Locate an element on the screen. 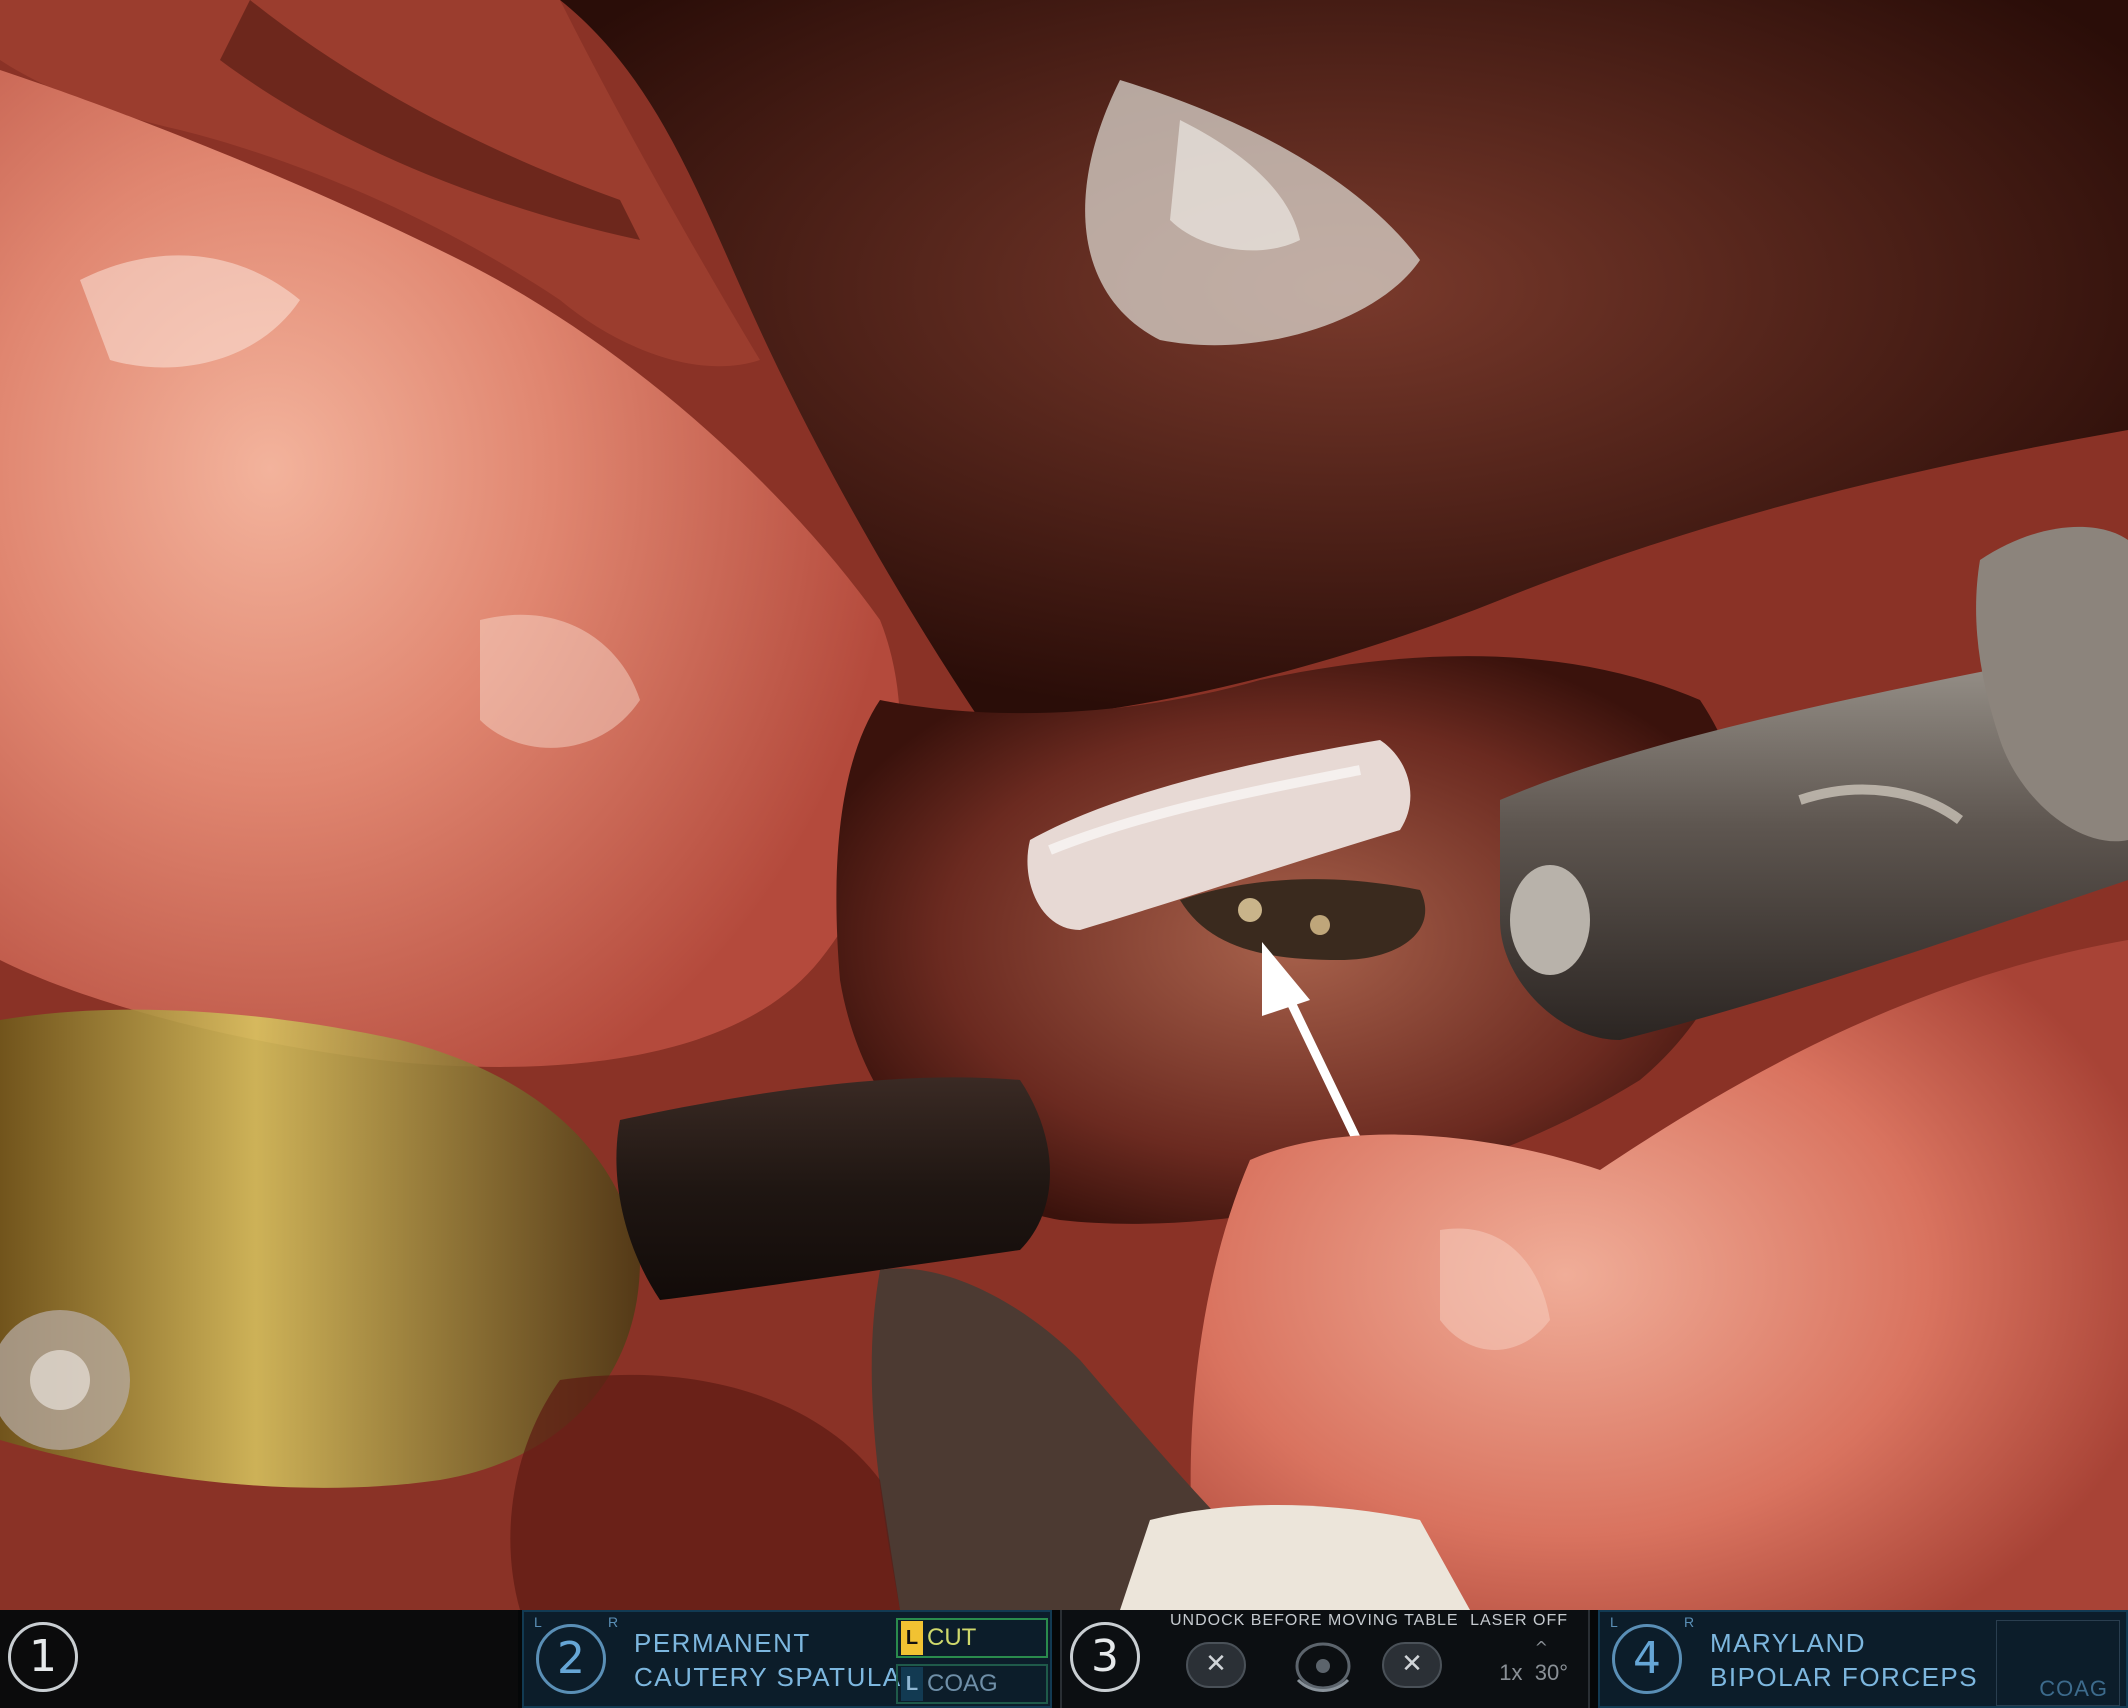  endoscope-icon is located at coordinates (1323, 1667).